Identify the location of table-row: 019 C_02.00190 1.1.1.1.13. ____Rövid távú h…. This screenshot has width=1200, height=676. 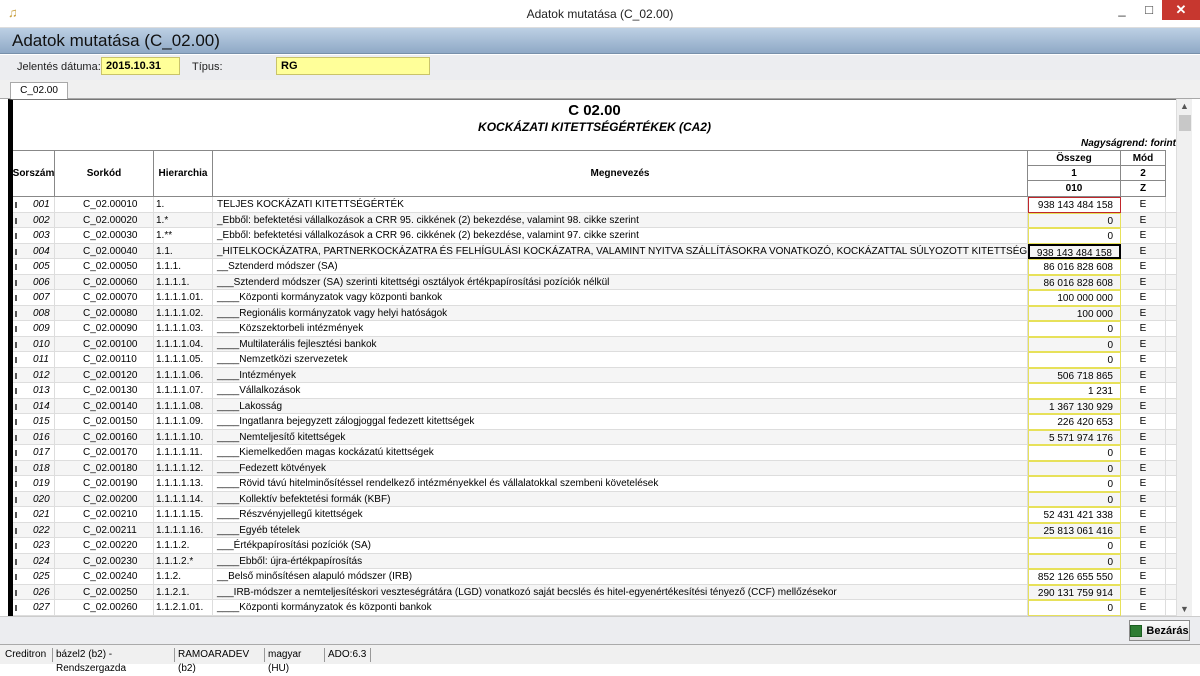
(594, 484).